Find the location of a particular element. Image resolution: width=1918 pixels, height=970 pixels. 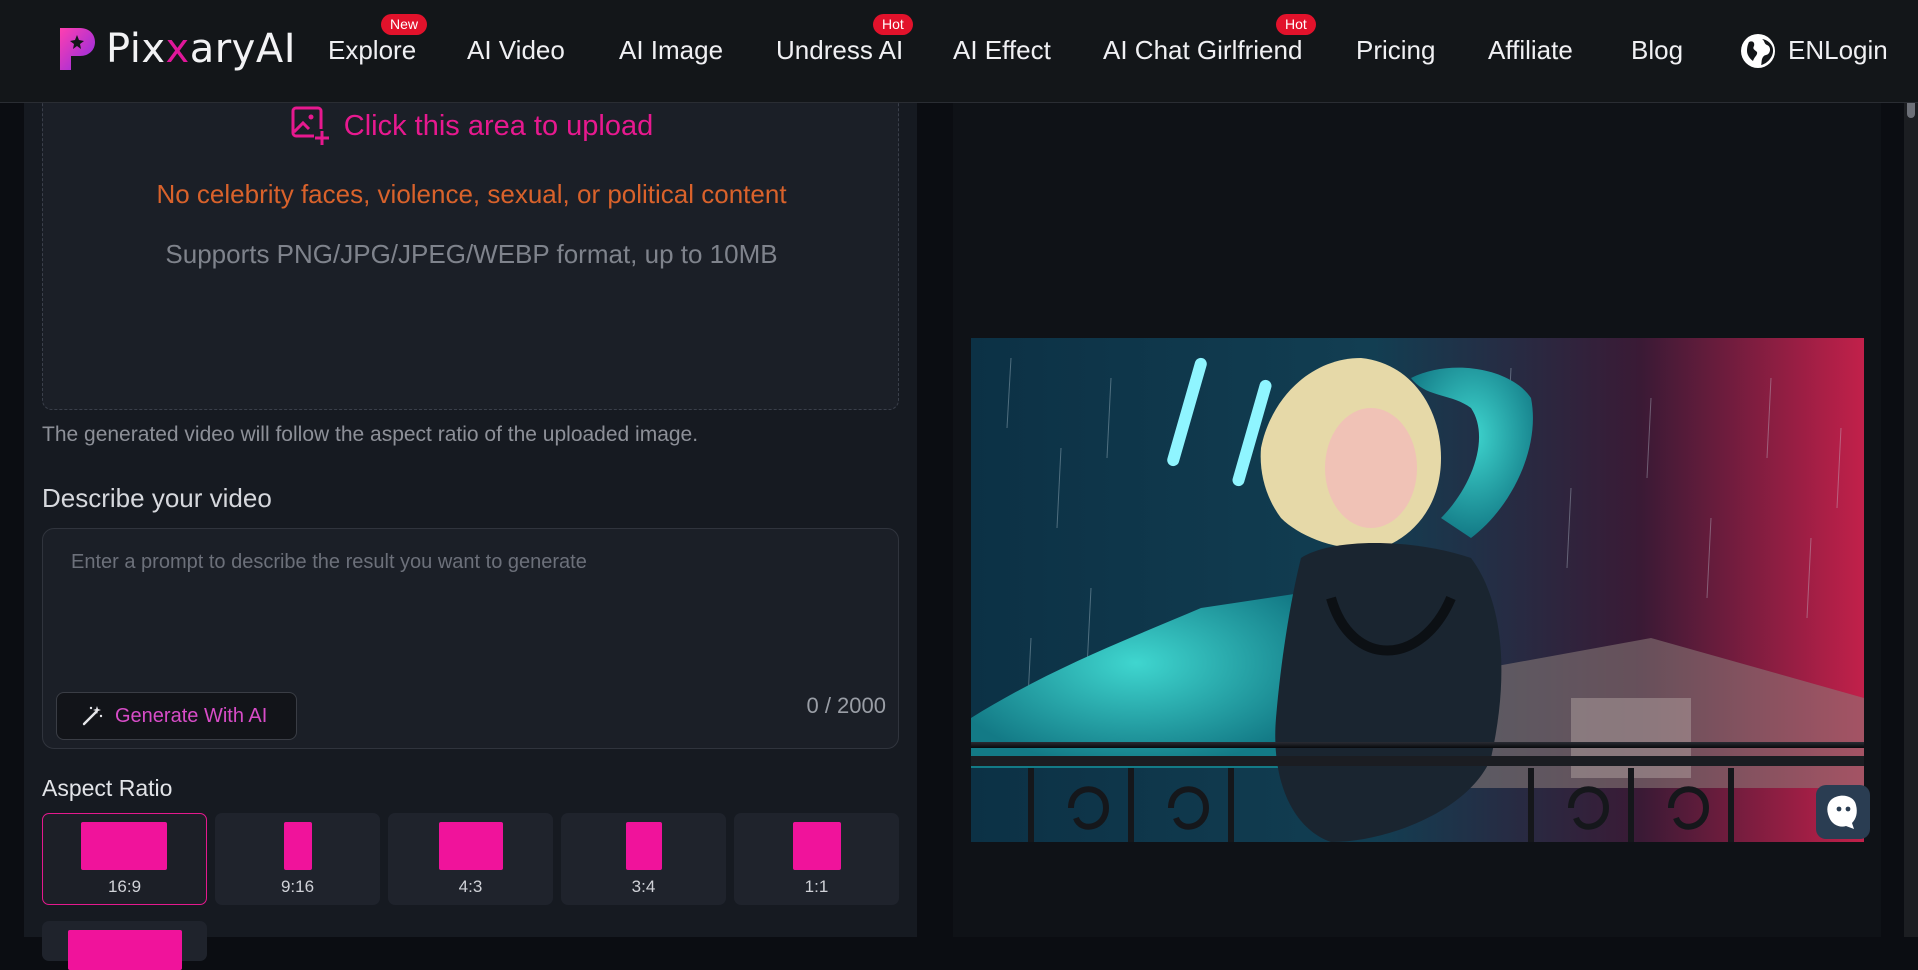

ratio-option-more is located at coordinates (124, 945).